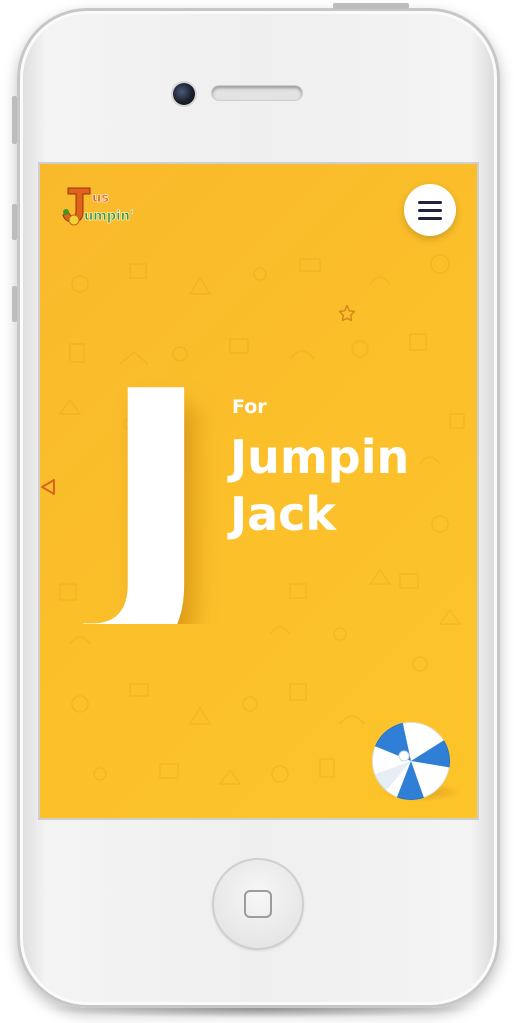  Describe the element at coordinates (283, 514) in the screenshot. I see `hero-word-line-2: Jack` at that location.